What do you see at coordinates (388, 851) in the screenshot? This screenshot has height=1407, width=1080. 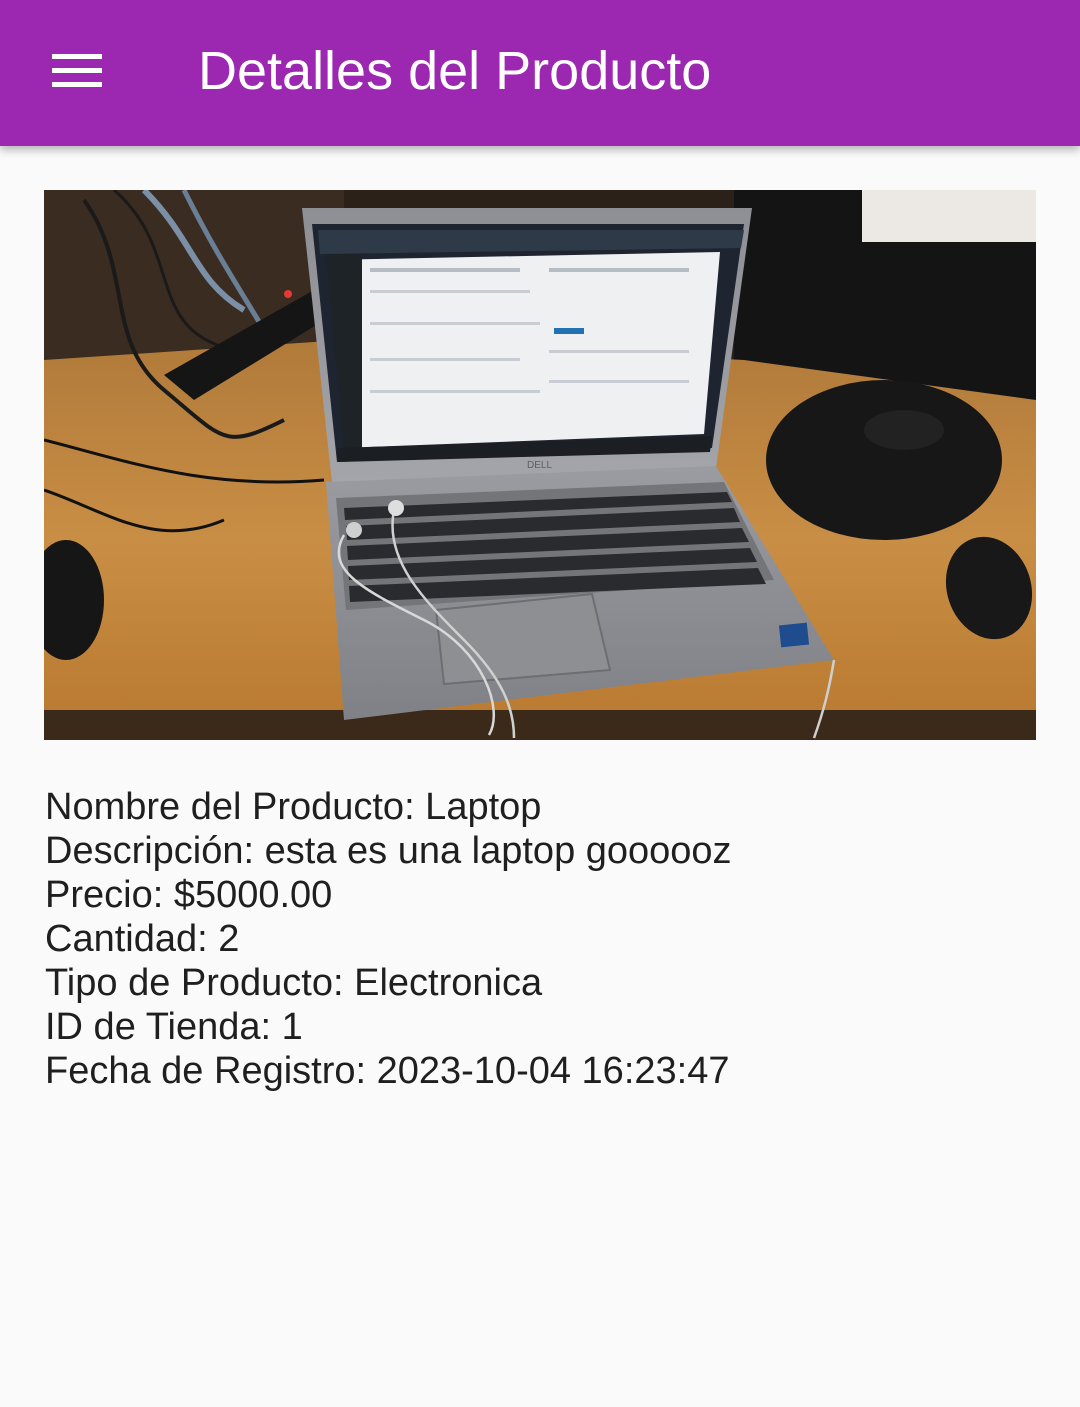 I see `product-description: Descripción: esta es una laptop goooooz` at bounding box center [388, 851].